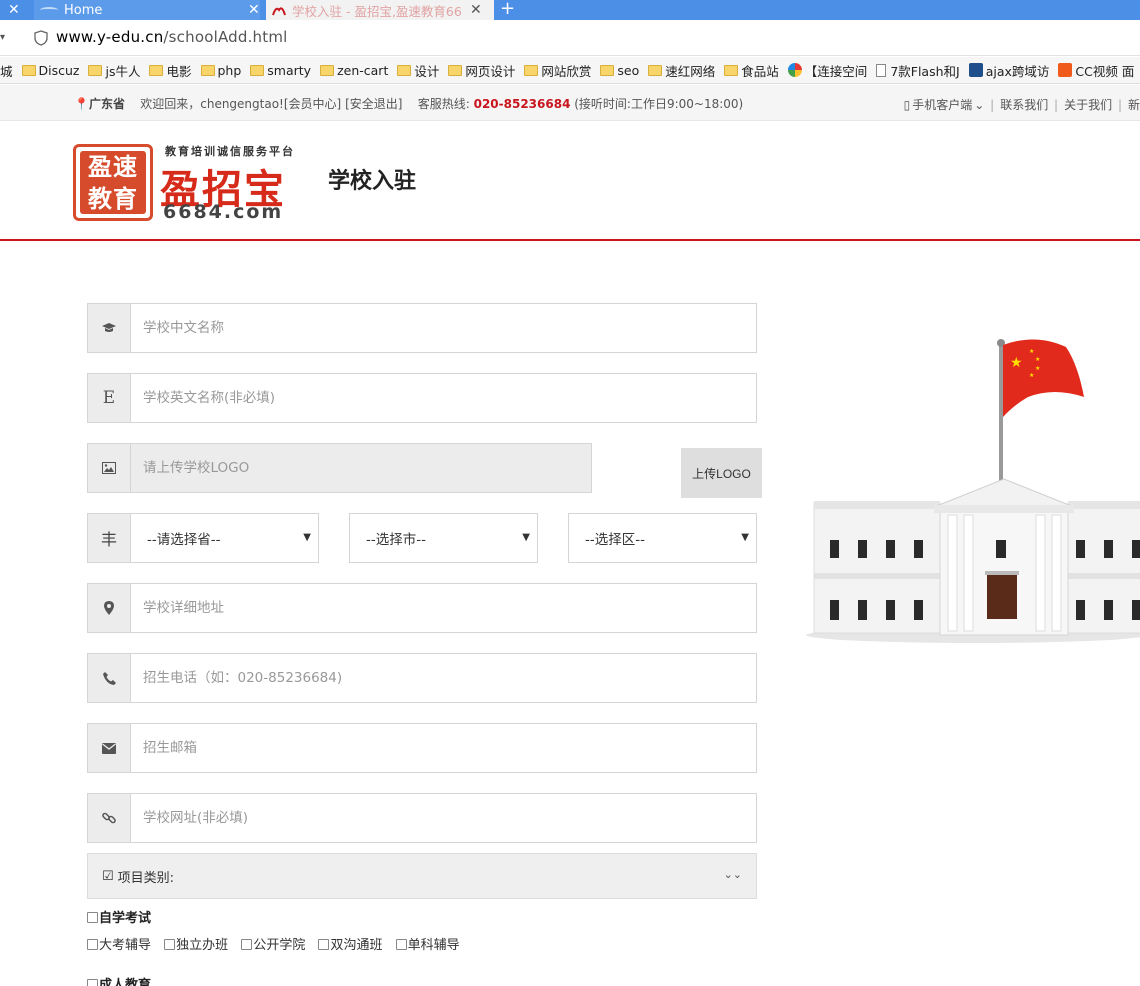 The height and width of the screenshot is (986, 1140). I want to click on school-name-en-input, so click(443, 398).